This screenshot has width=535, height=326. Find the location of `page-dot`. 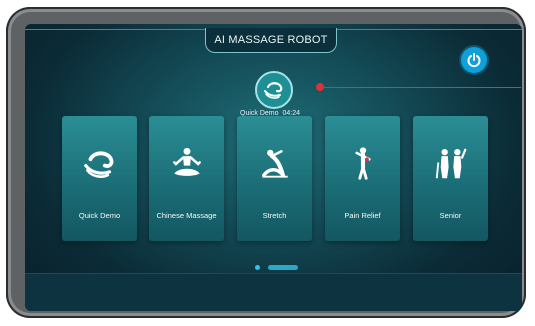

page-dot is located at coordinates (283, 267).